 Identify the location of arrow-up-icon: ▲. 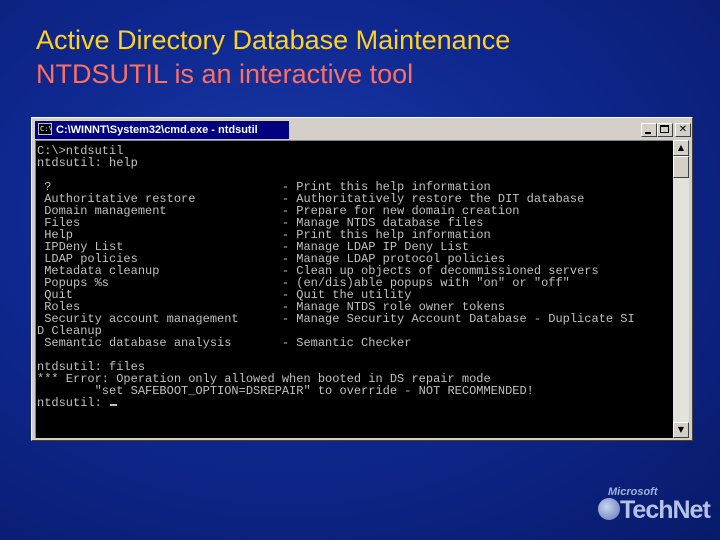
(681, 147).